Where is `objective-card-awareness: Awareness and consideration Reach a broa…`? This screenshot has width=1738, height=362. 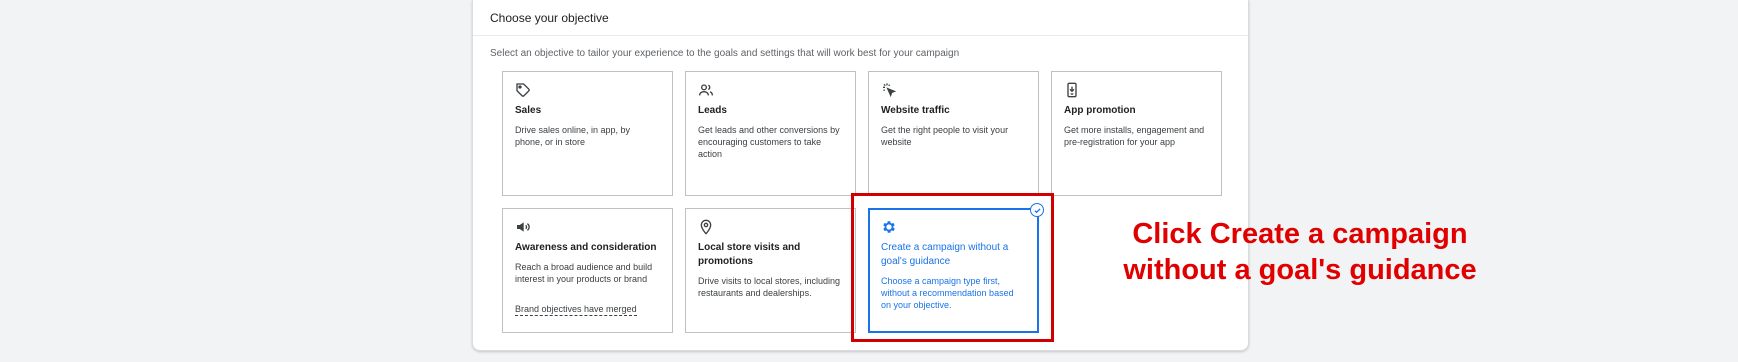 objective-card-awareness: Awareness and consideration Reach a broa… is located at coordinates (587, 270).